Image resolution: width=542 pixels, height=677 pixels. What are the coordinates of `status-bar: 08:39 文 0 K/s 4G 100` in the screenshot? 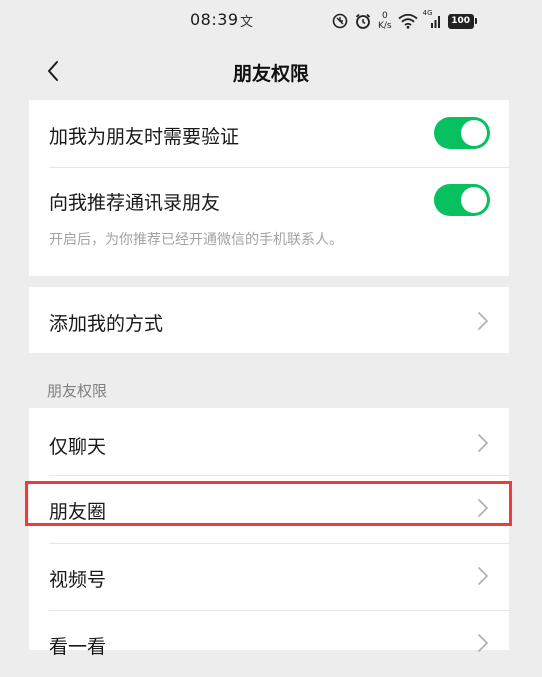 It's located at (271, 21).